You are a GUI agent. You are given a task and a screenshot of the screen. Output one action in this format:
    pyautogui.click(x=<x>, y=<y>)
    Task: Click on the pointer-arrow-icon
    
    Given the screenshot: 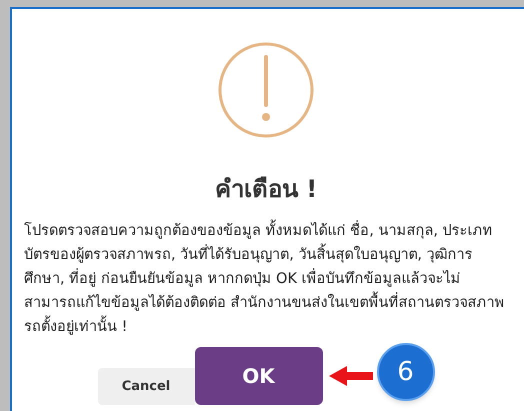 What is the action you would take?
    pyautogui.click(x=350, y=376)
    